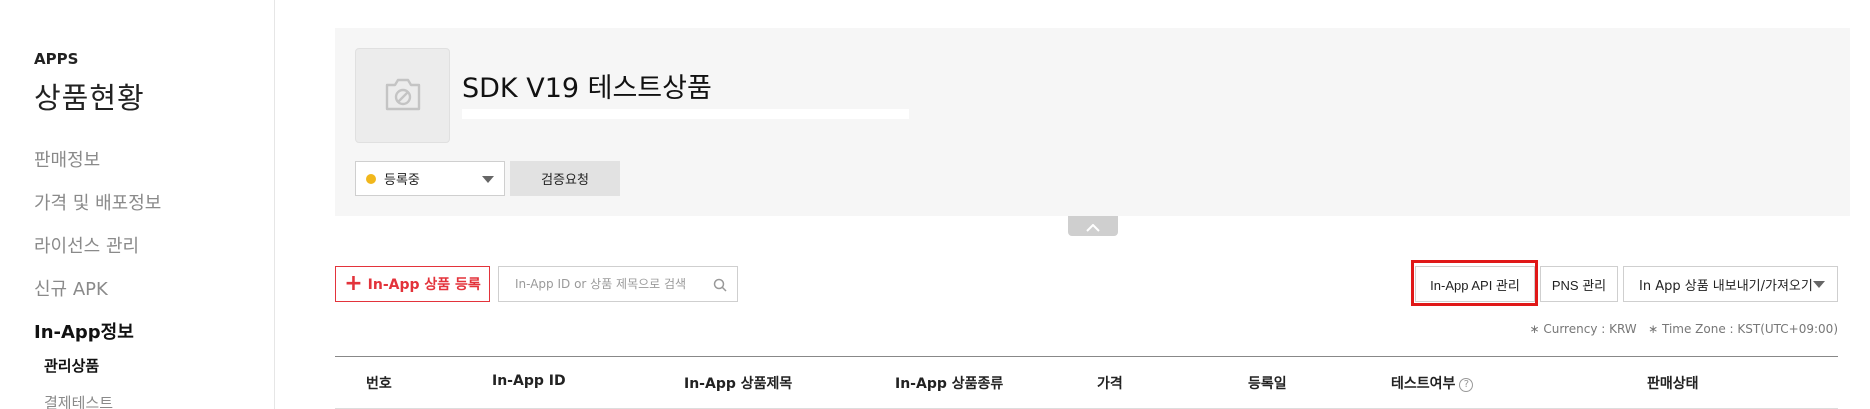  What do you see at coordinates (86, 245) in the screenshot?
I see `sidebar-item-license: 라이선스 관리` at bounding box center [86, 245].